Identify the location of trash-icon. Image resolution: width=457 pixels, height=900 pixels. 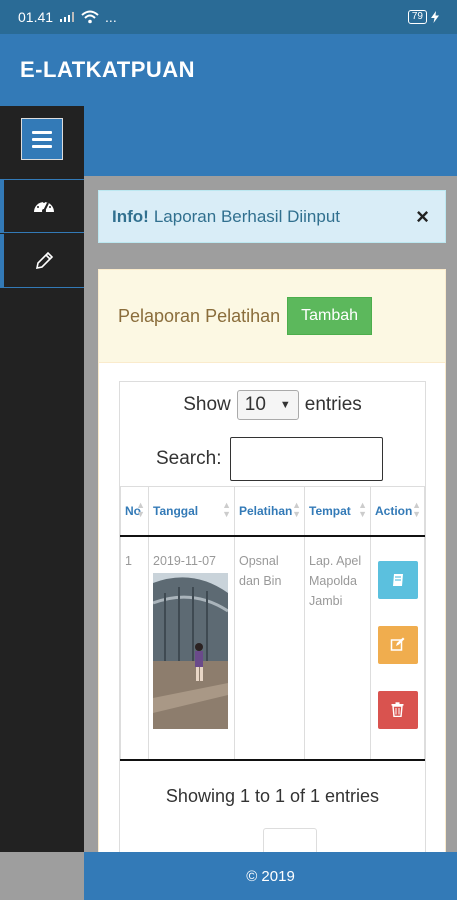
(397, 709).